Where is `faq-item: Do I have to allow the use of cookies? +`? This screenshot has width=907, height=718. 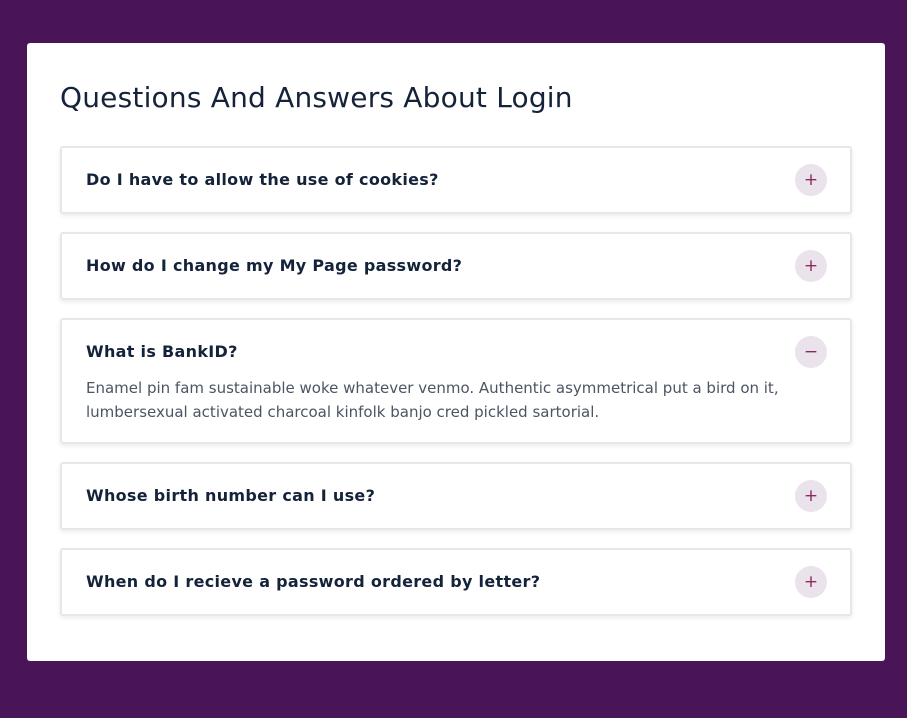 faq-item: Do I have to allow the use of cookies? + is located at coordinates (456, 180).